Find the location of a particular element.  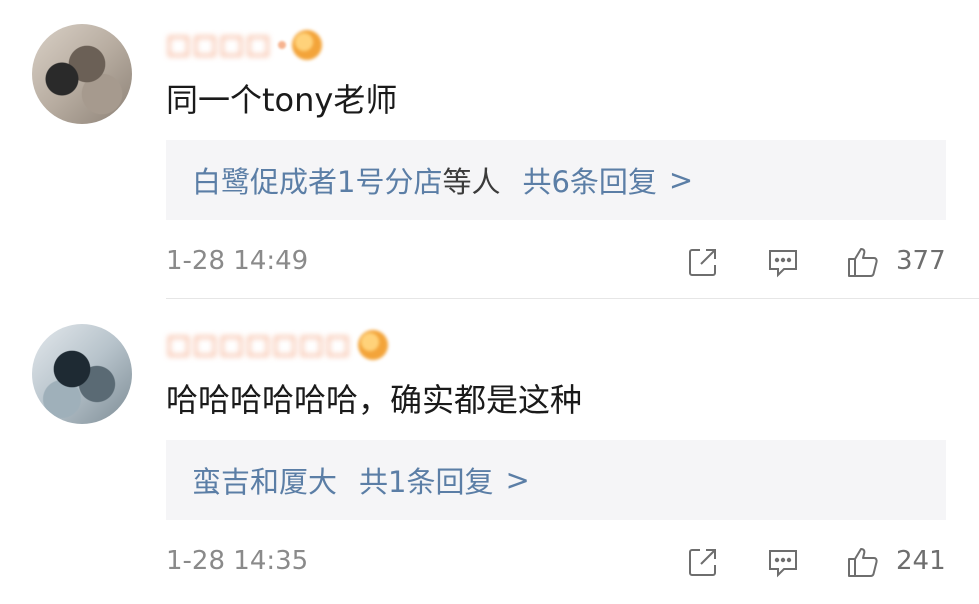

reply-preview: 蛮吉和厦大 共1条回复 > is located at coordinates (556, 480).